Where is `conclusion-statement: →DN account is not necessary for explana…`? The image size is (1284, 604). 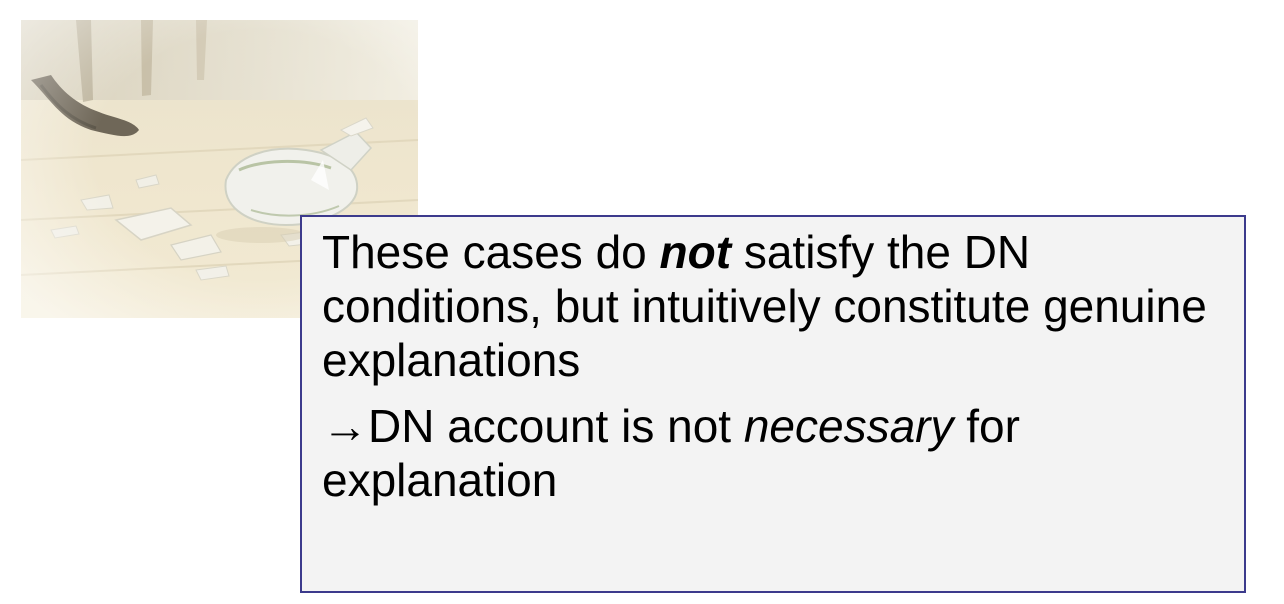 conclusion-statement: →DN account is not necessary for explana… is located at coordinates (773, 453).